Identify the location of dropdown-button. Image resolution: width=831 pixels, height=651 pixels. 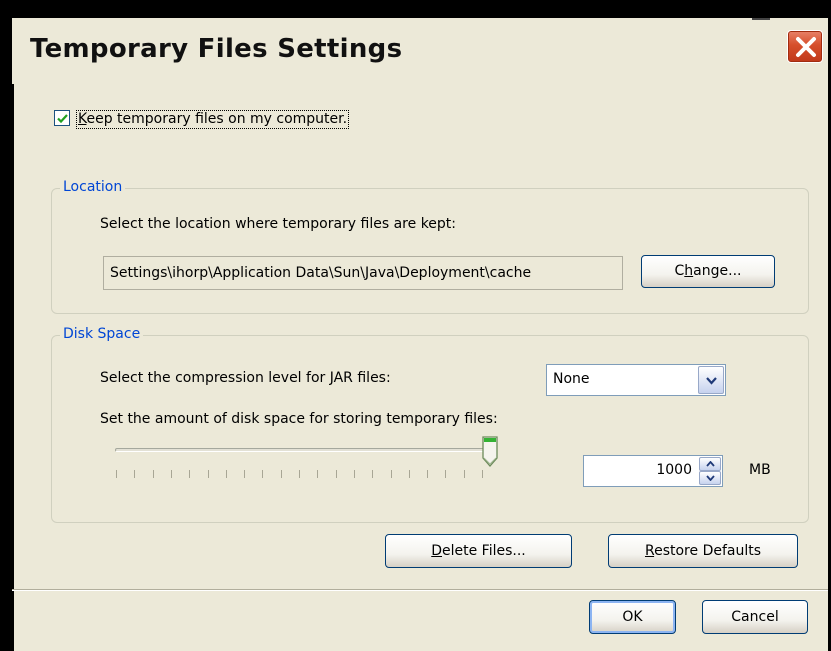
(711, 380).